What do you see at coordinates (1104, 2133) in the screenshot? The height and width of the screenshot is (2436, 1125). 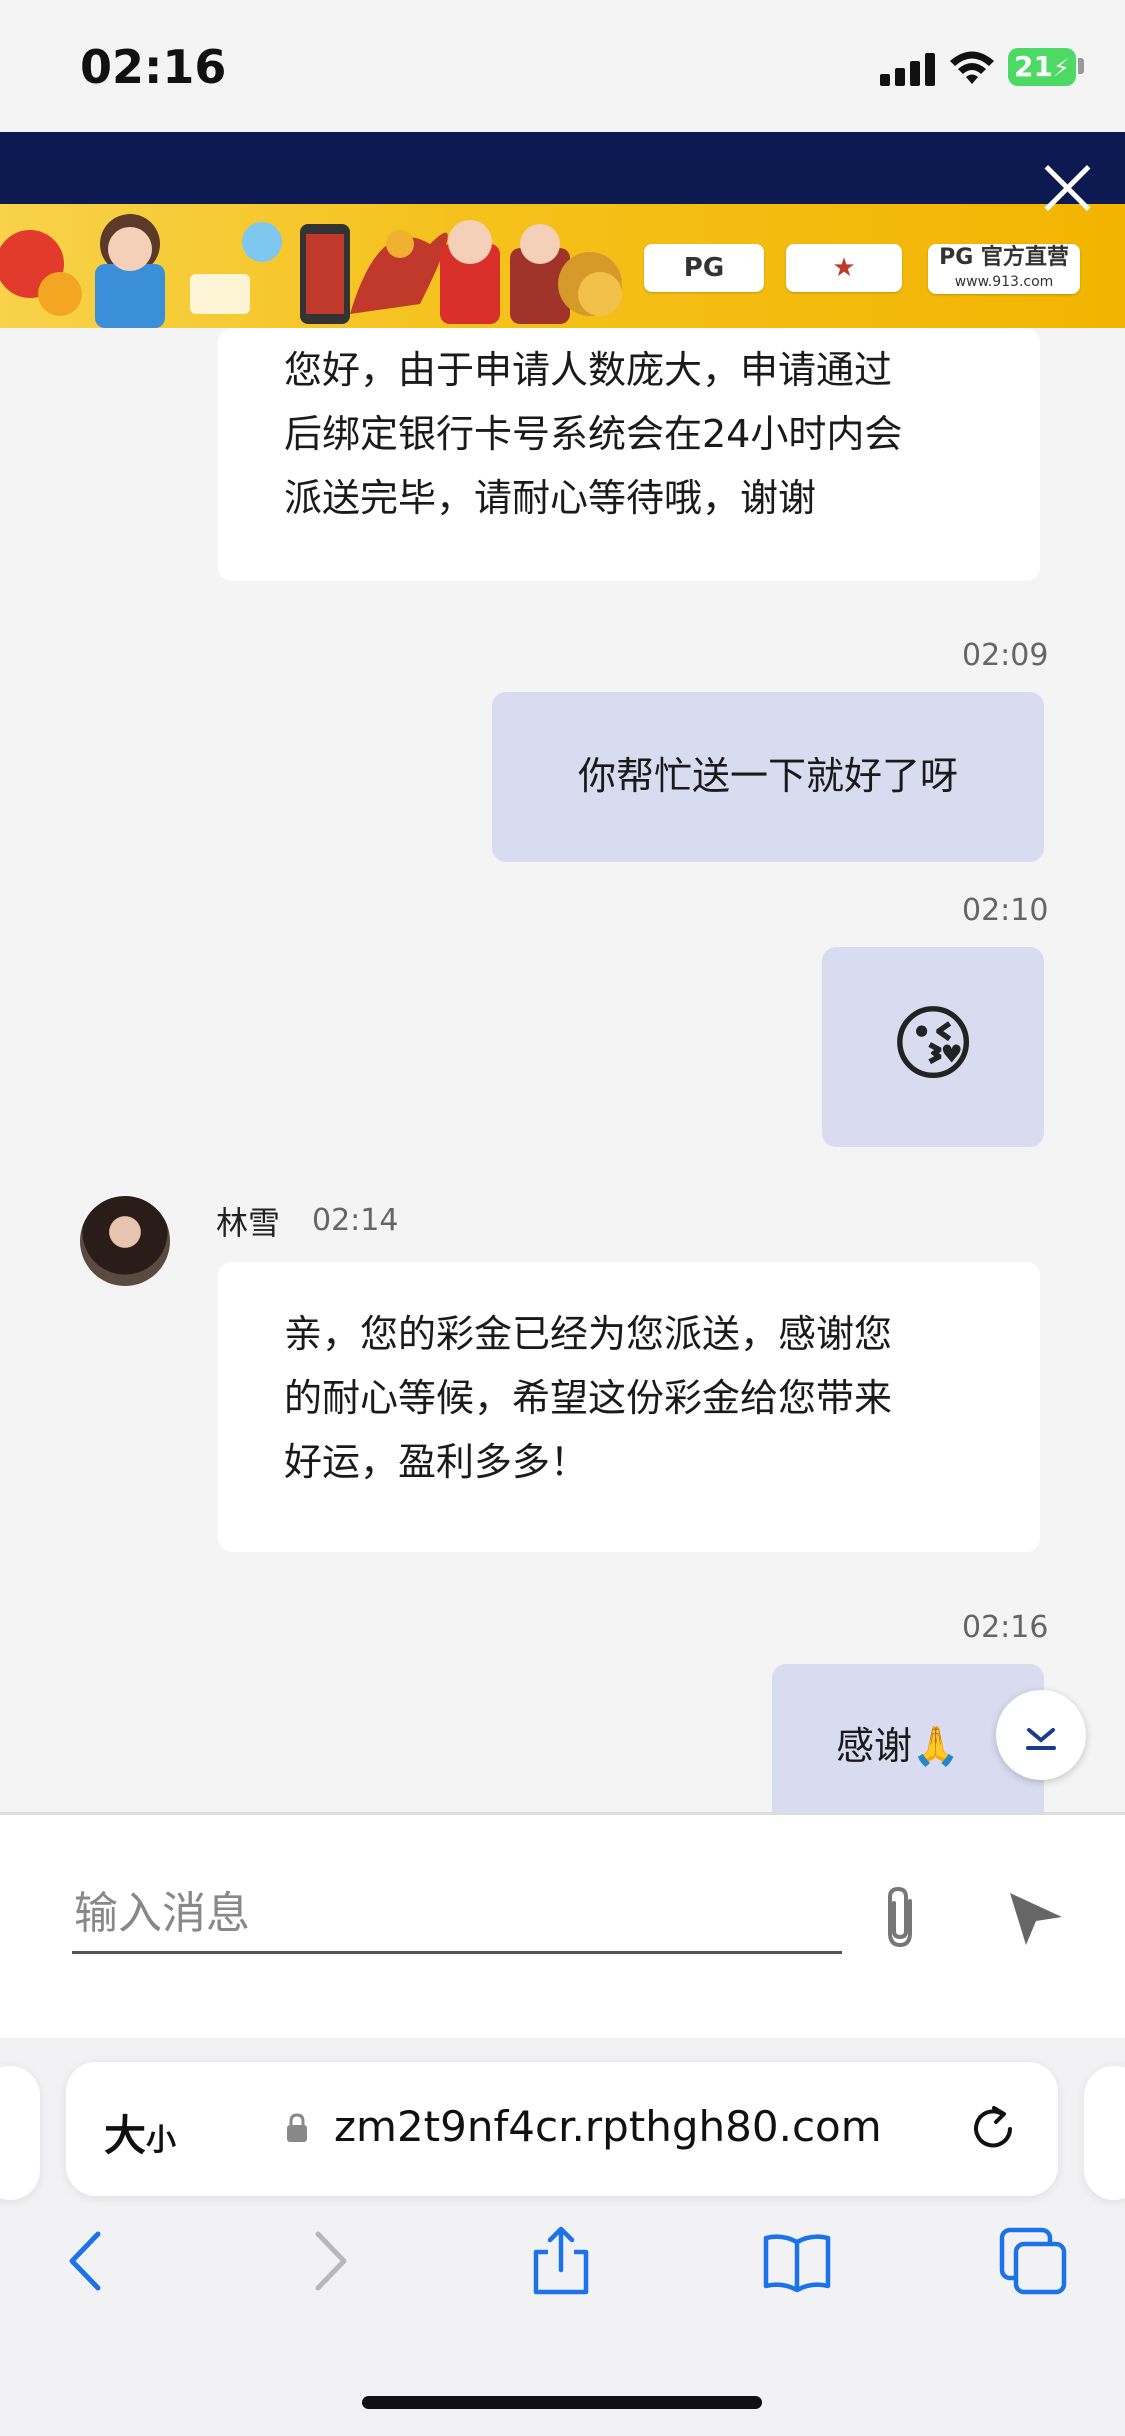 I see `next-tab-peek` at bounding box center [1104, 2133].